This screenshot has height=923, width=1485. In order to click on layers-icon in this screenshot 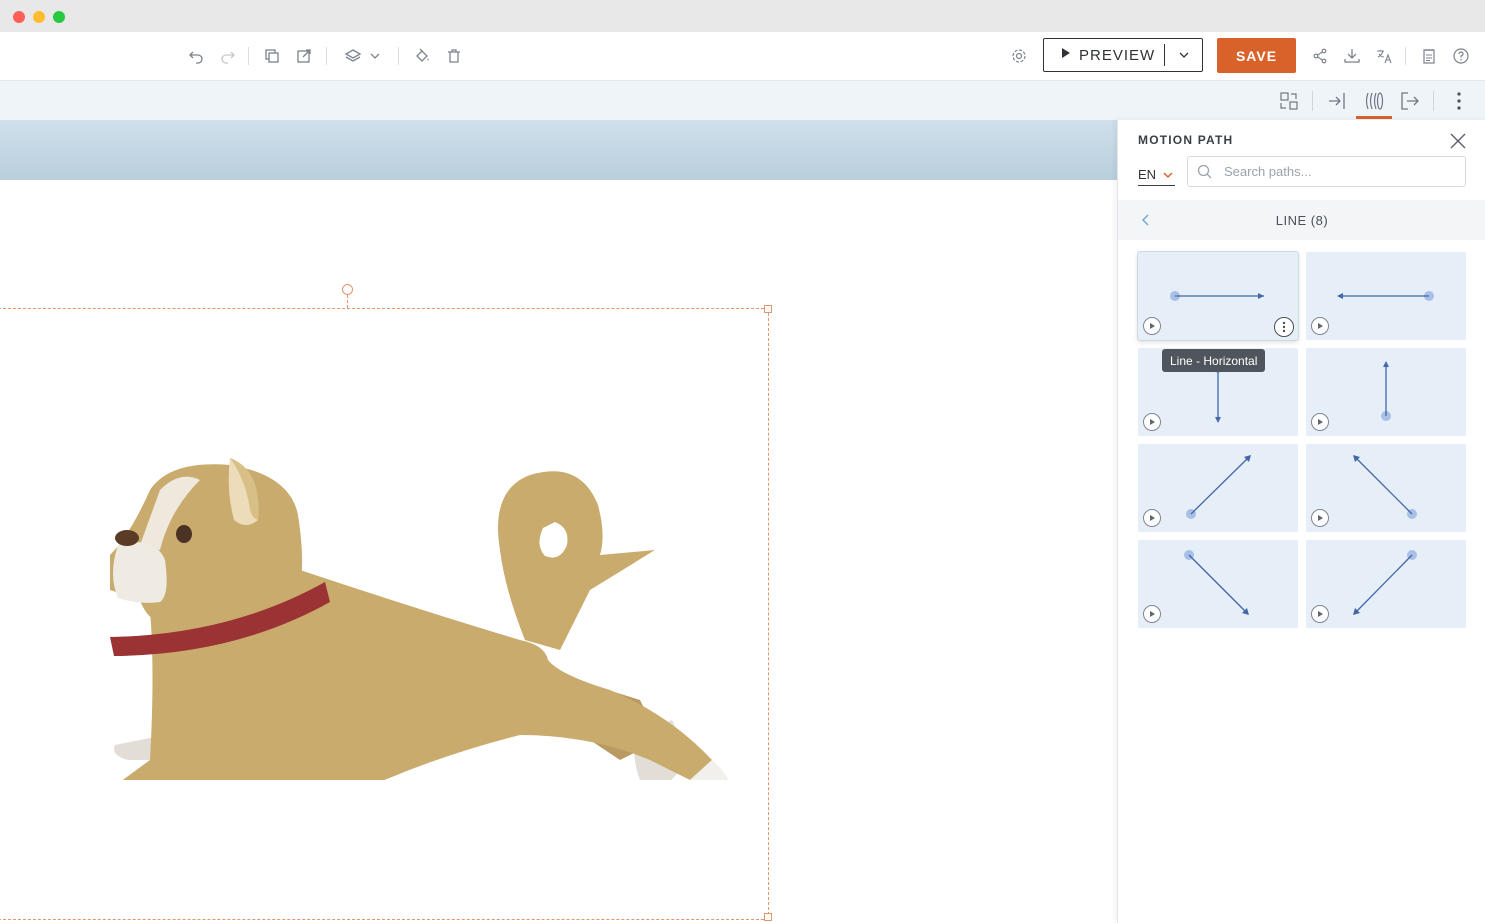, I will do `click(353, 56)`.